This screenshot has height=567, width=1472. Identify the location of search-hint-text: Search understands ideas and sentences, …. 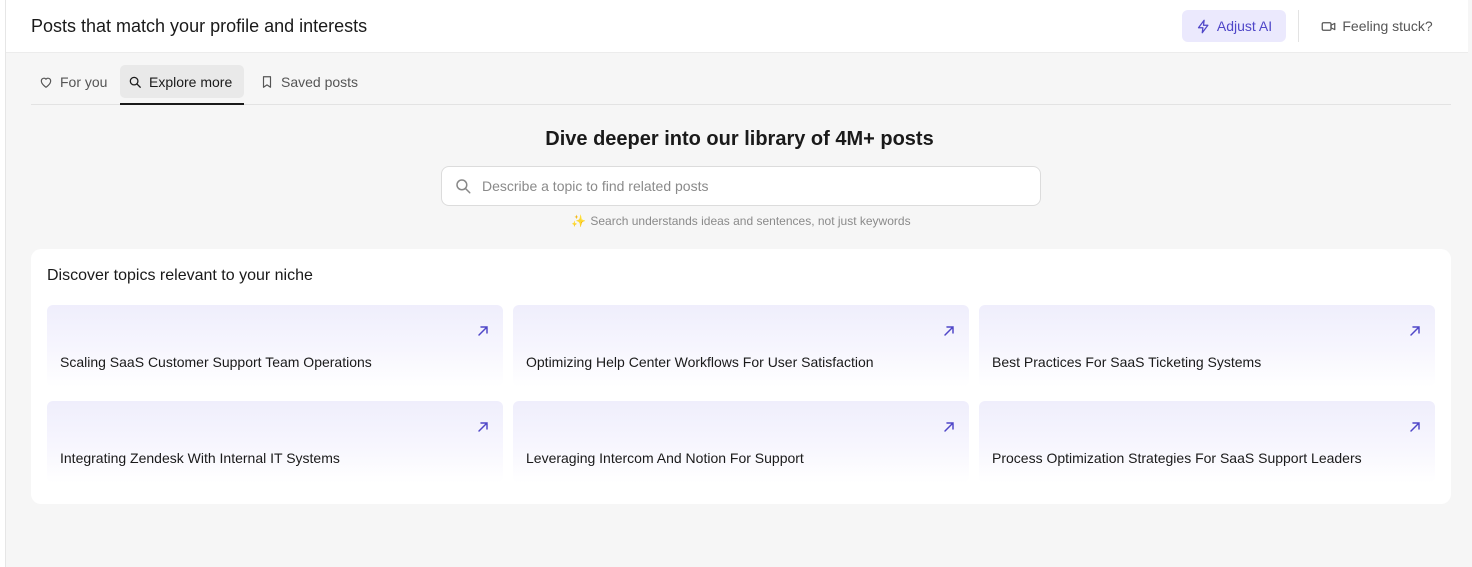
(750, 221).